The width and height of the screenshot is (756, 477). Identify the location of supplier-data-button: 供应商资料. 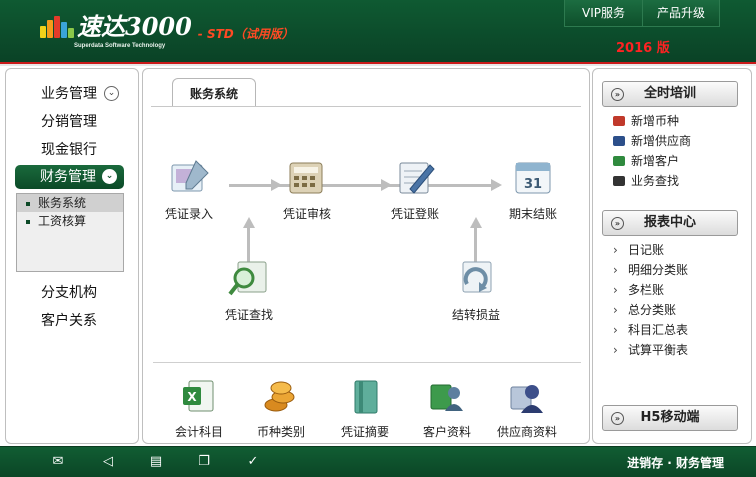
(527, 408).